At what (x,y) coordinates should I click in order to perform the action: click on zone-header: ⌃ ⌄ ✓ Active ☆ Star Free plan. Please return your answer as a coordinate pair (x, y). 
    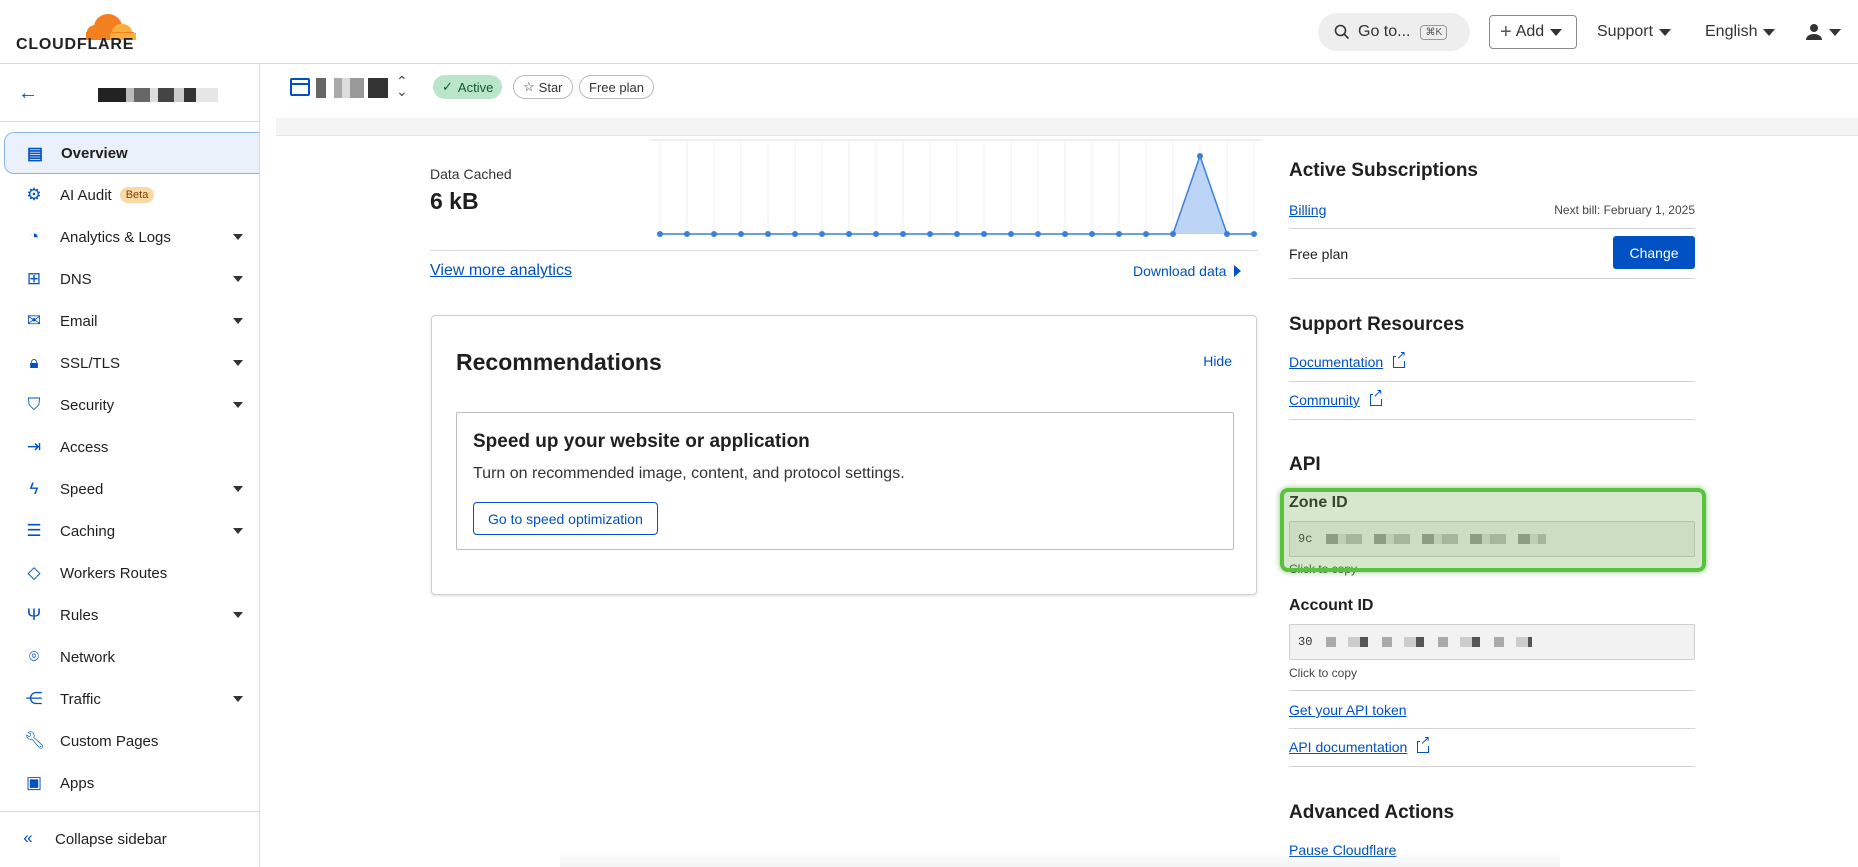
    Looking at the image, I should click on (1067, 92).